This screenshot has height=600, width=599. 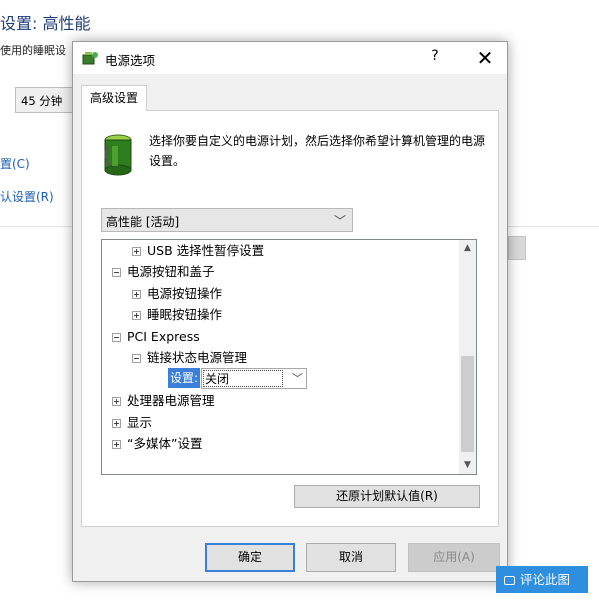 I want to click on help-button: ?, so click(x=435, y=58).